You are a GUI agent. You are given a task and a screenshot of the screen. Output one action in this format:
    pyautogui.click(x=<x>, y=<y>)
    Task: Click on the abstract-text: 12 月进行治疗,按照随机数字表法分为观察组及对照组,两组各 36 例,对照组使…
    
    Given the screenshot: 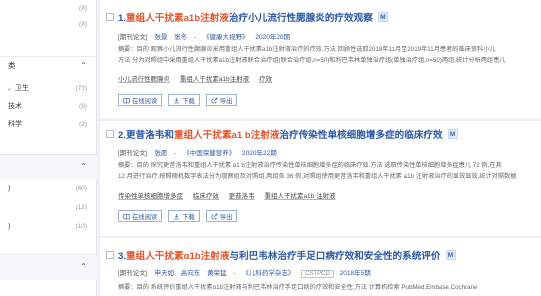 What is the action you would take?
    pyautogui.click(x=317, y=176)
    